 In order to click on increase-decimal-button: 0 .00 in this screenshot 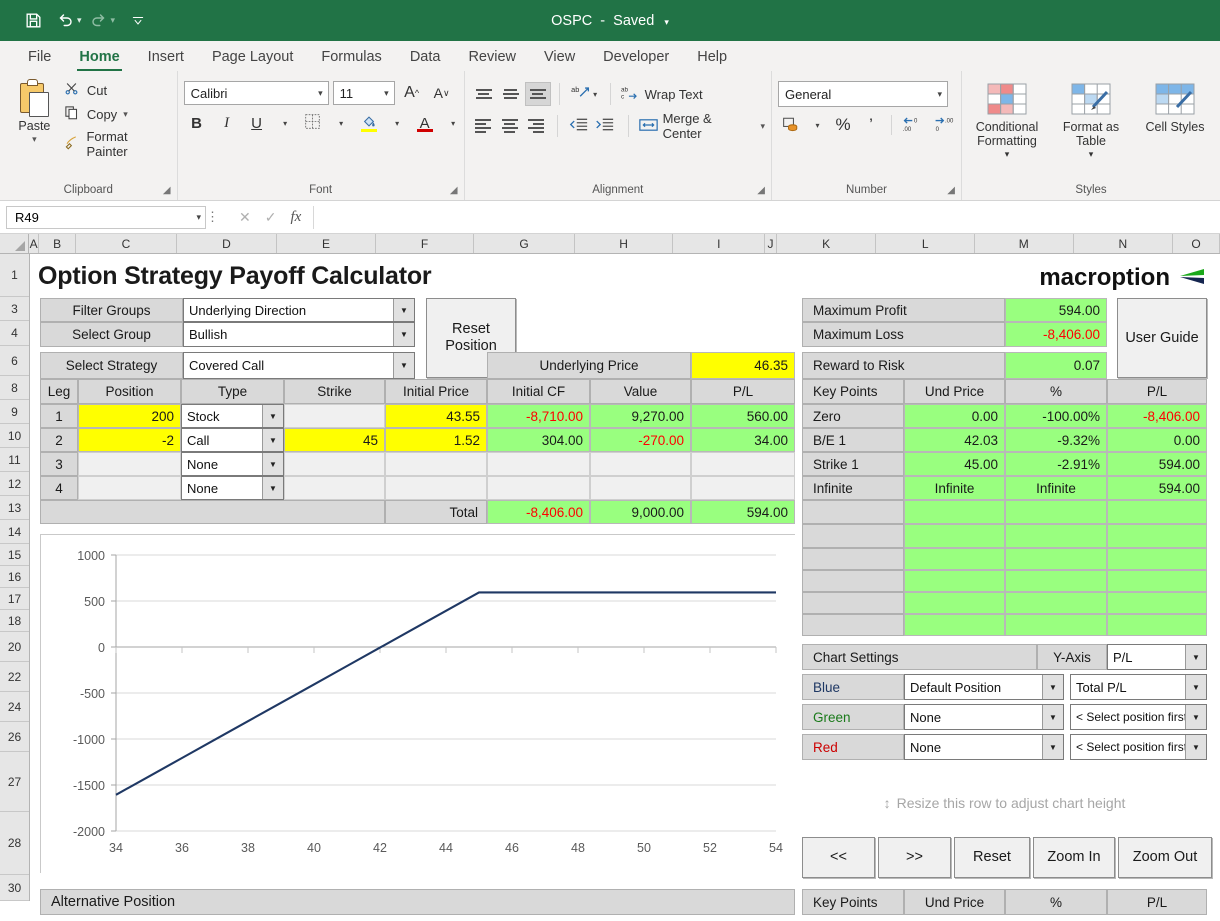, I will do `click(913, 125)`.